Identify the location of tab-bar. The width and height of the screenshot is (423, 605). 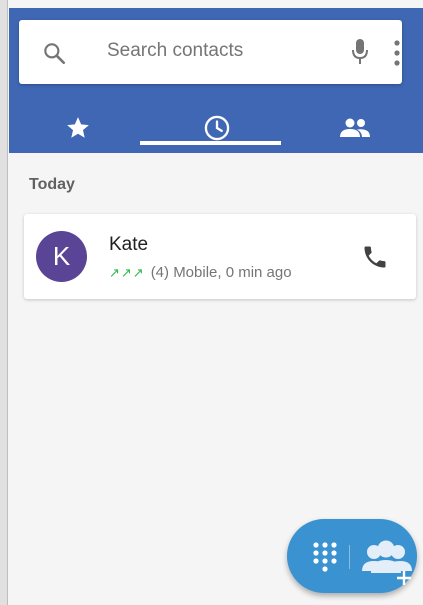
(216, 127).